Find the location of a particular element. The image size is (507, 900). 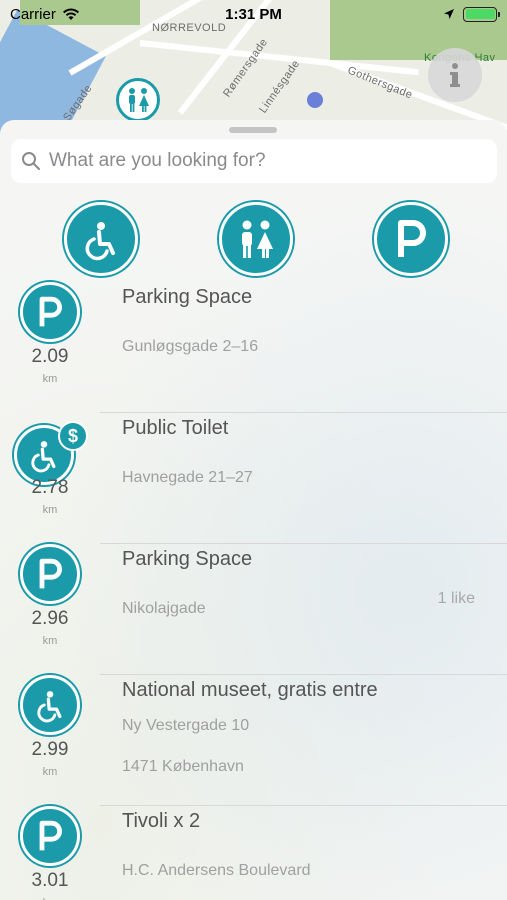

info-button is located at coordinates (455, 75).